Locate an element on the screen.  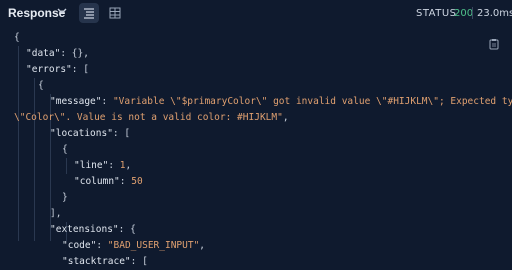
code-line: "data": {}, is located at coordinates (57, 54).